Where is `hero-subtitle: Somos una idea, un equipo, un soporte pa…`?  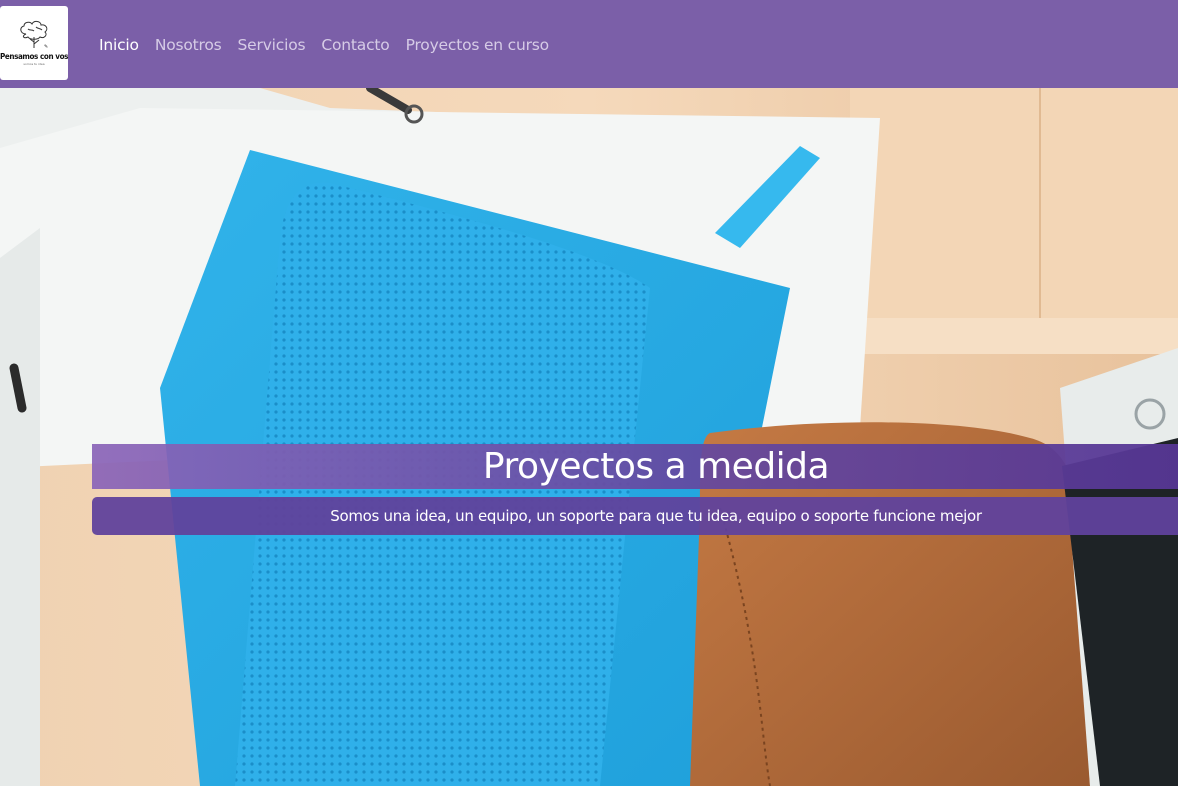
hero-subtitle: Somos una idea, un equipo, un soporte pa… is located at coordinates (656, 516).